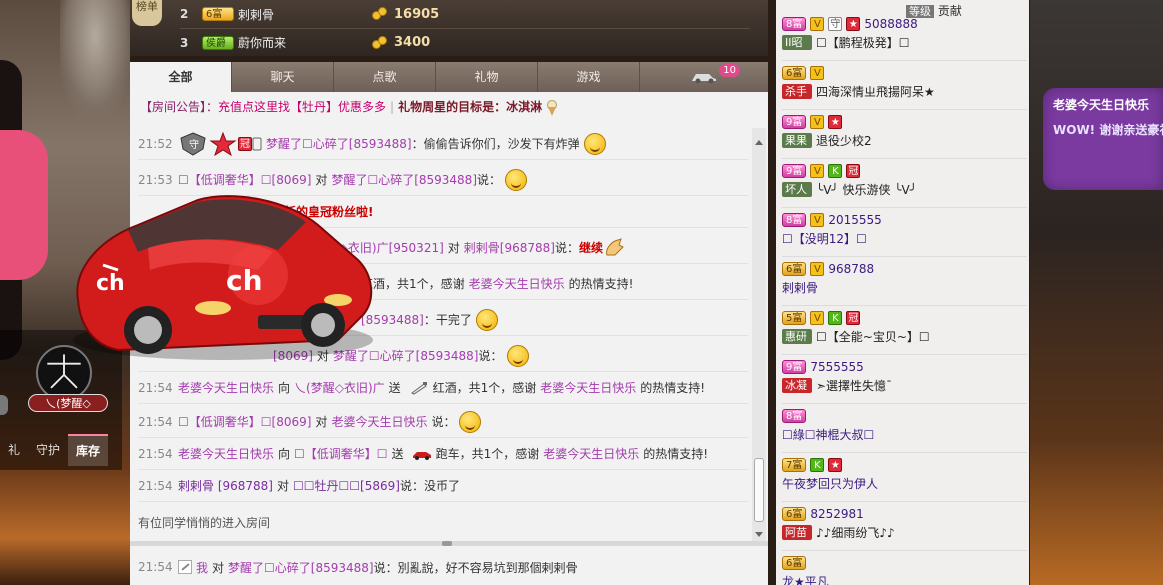 This screenshot has height=585, width=1163. What do you see at coordinates (904, 122) in the screenshot?
I see `audience-row-top: 9富 V ★` at bounding box center [904, 122].